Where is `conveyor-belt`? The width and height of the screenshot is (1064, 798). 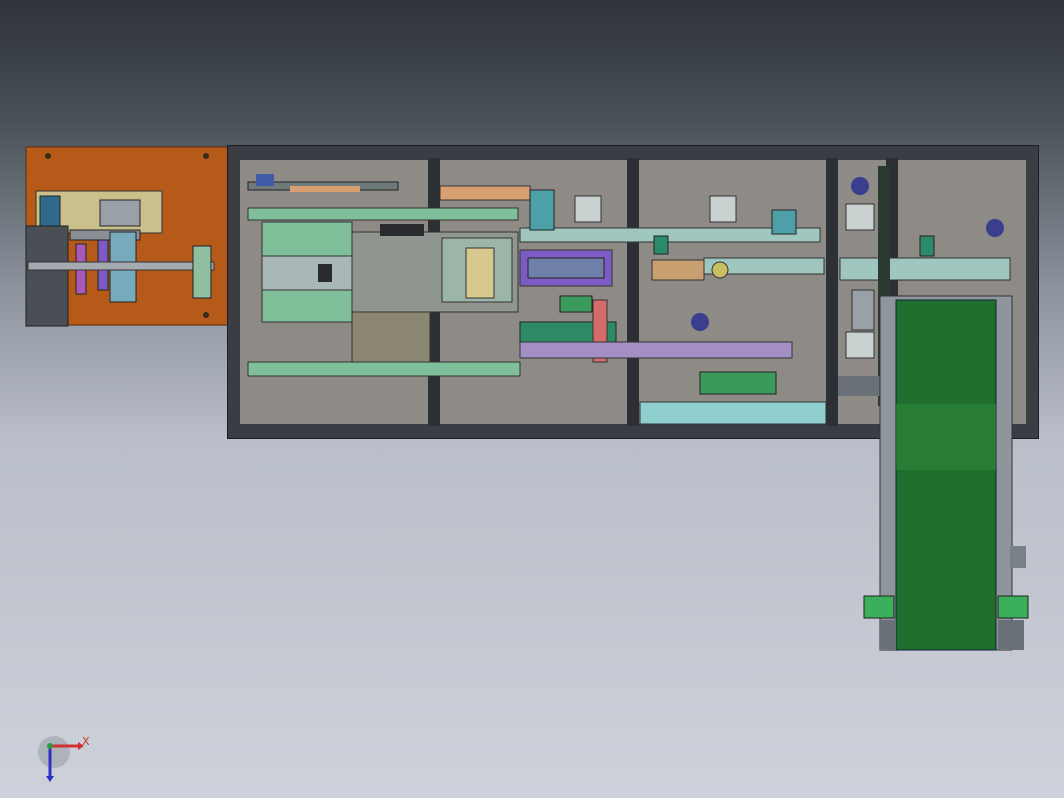 conveyor-belt is located at coordinates (946, 475).